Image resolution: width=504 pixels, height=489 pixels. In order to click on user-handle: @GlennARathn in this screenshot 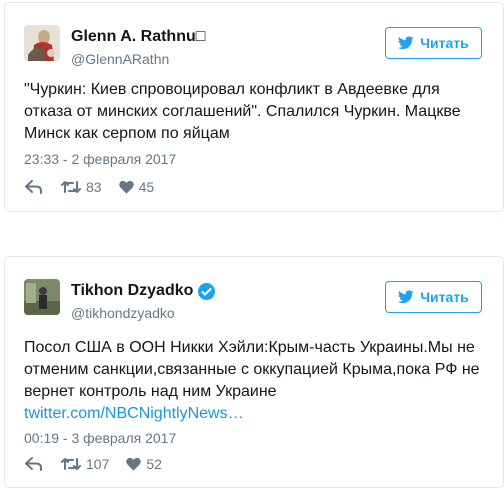, I will do `click(120, 59)`.